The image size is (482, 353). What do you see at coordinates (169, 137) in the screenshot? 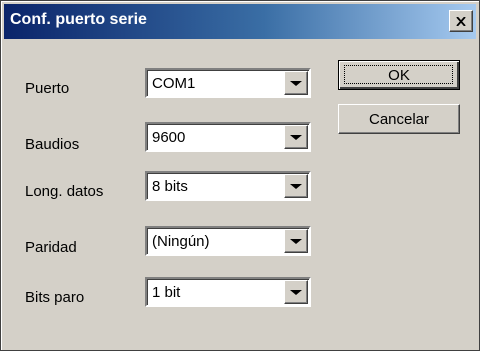
I see `baud-rate-select-value: 9600` at bounding box center [169, 137].